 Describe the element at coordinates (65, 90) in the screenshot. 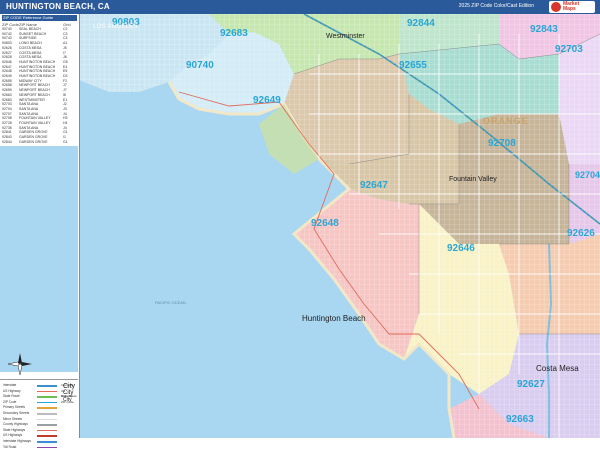

I see `zip-index-grid: J7` at that location.